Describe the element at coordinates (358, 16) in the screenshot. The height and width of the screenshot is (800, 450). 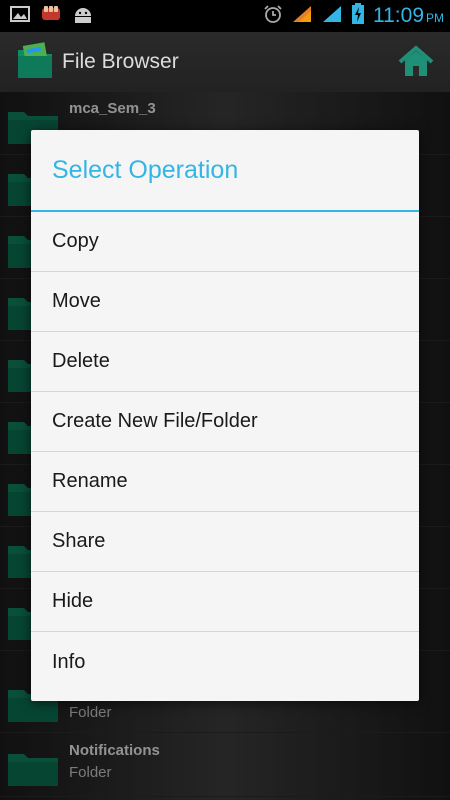
I see `battery-charging-icon` at that location.